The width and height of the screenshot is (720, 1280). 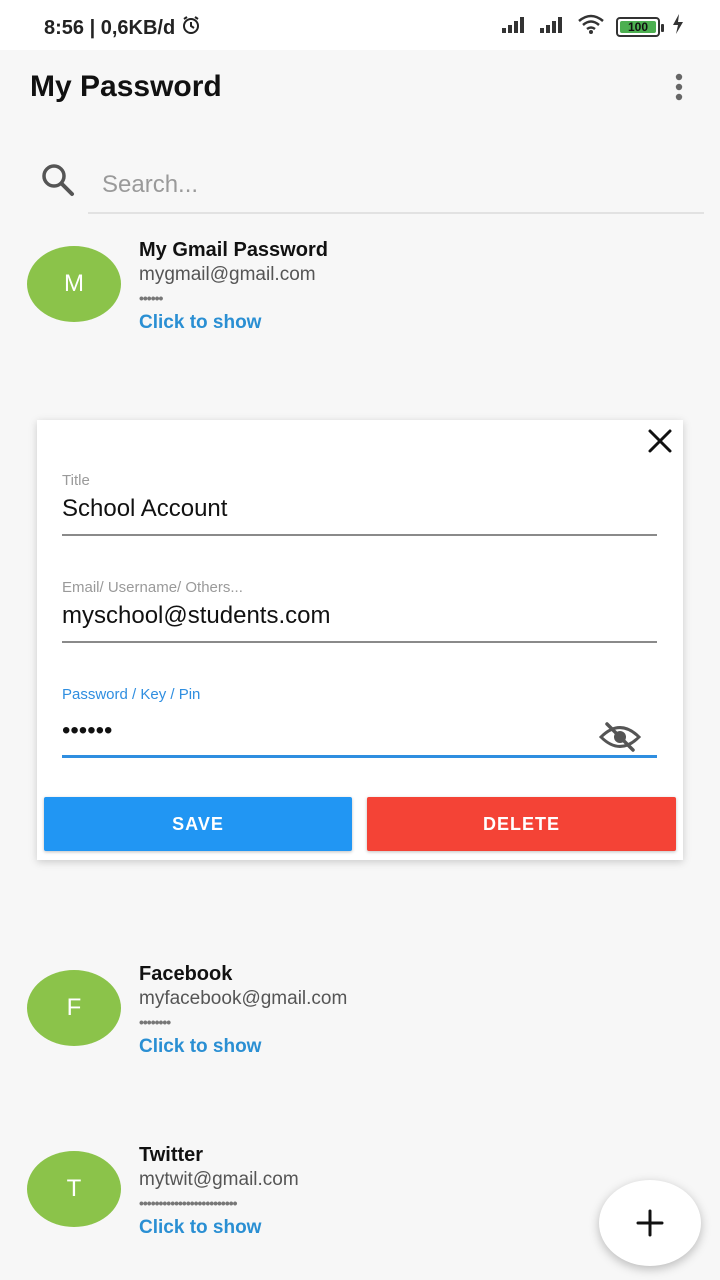 What do you see at coordinates (359, 620) in the screenshot?
I see `email-field: myschool@students.com` at bounding box center [359, 620].